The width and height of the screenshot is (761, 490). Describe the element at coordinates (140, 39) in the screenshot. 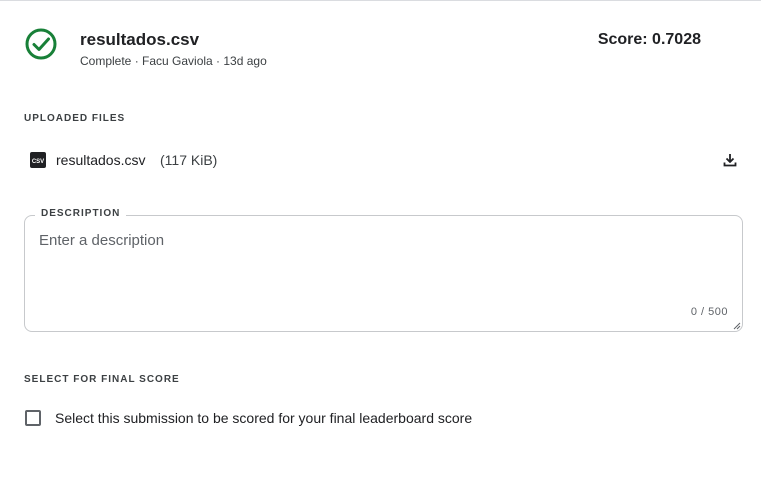

I see `submission-file-name: resultados.csv` at that location.